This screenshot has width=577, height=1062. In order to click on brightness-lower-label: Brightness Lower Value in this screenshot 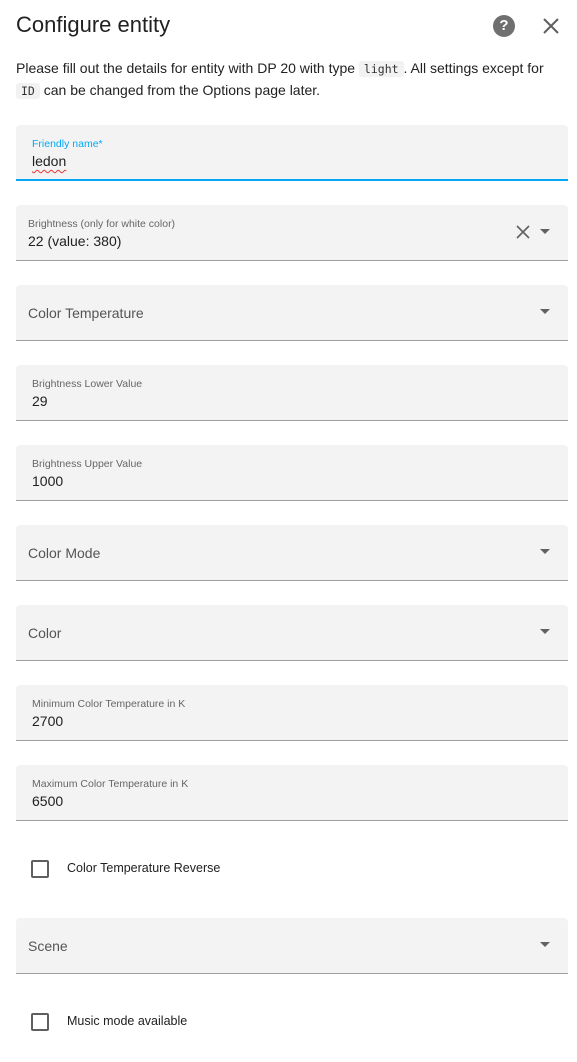, I will do `click(87, 384)`.